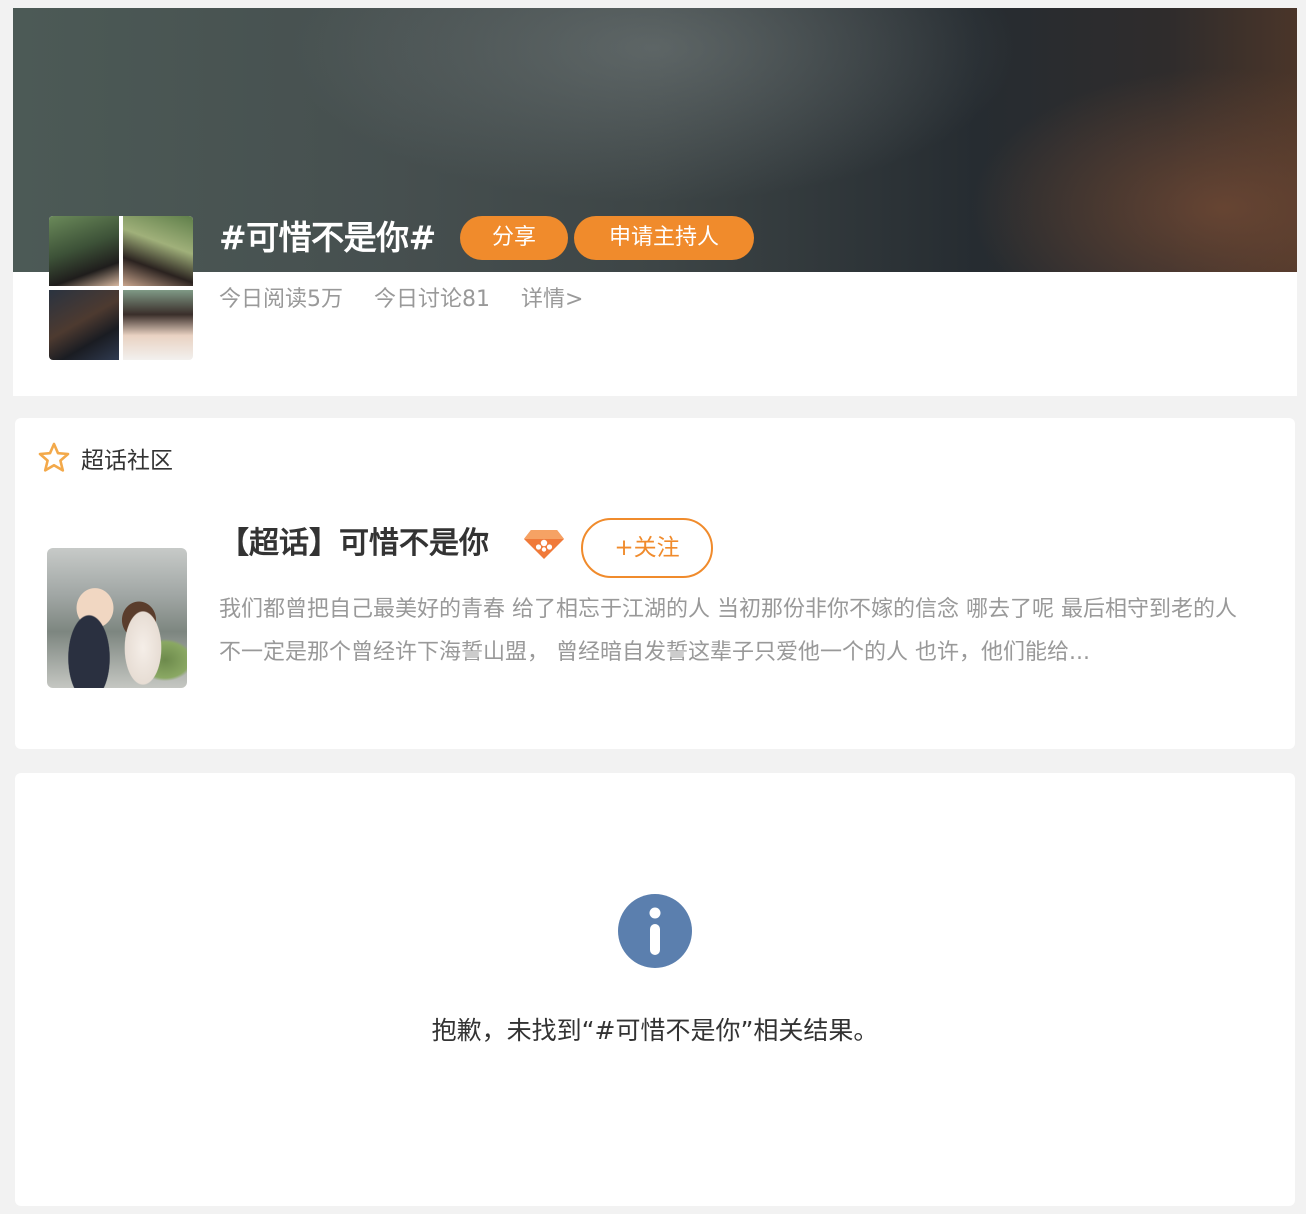 The width and height of the screenshot is (1306, 1214). Describe the element at coordinates (354, 544) in the screenshot. I see `super-topic-name: 【超话】可惜不是你` at that location.